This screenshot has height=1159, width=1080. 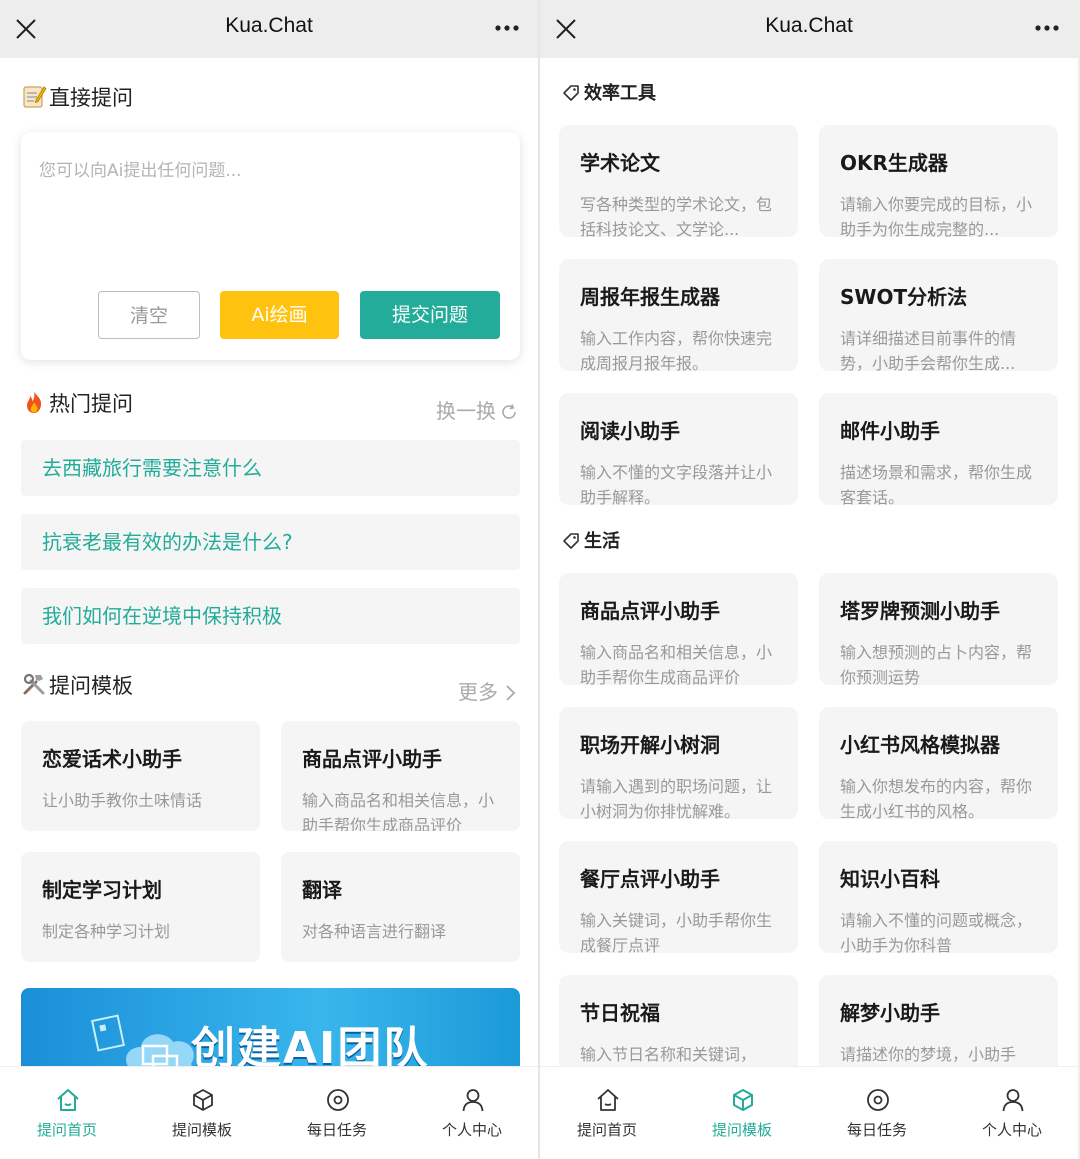 What do you see at coordinates (678, 897) in the screenshot?
I see `template-card: 餐厅点评小助手 输入关键词，小助手帮你生成餐厅点评` at bounding box center [678, 897].